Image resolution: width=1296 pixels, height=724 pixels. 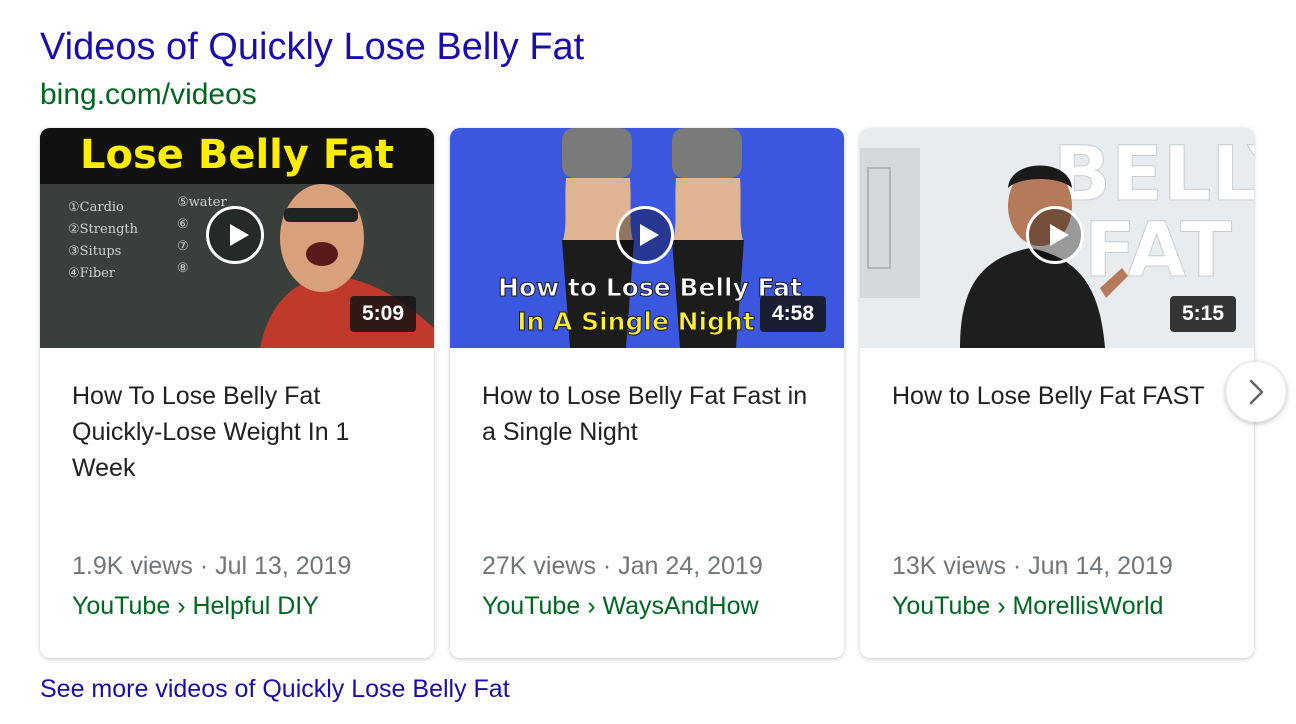 What do you see at coordinates (103, 229) in the screenshot?
I see `svg-text: ②Strength` at bounding box center [103, 229].